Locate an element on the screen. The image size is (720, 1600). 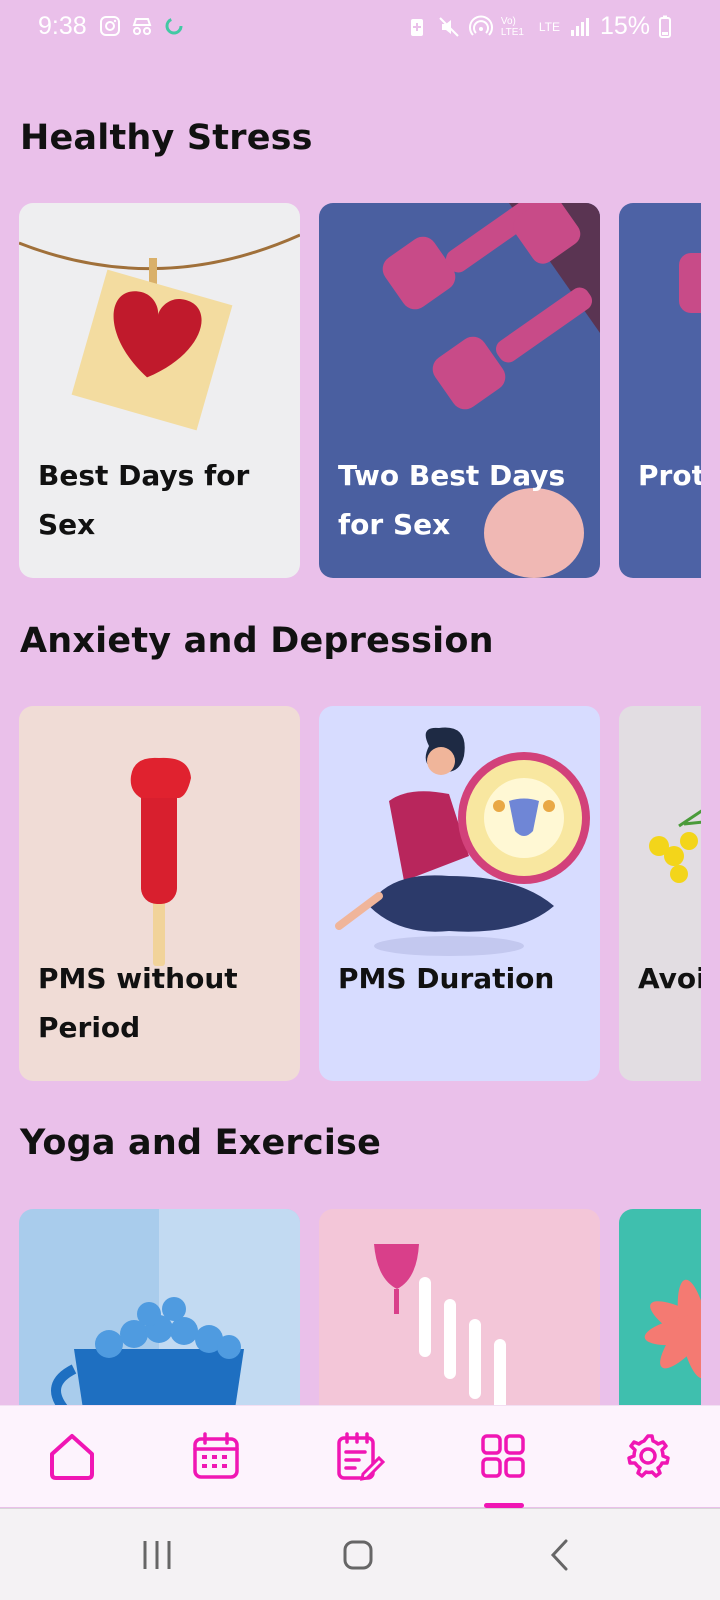
status-left-icons is located at coordinates (142, 26).